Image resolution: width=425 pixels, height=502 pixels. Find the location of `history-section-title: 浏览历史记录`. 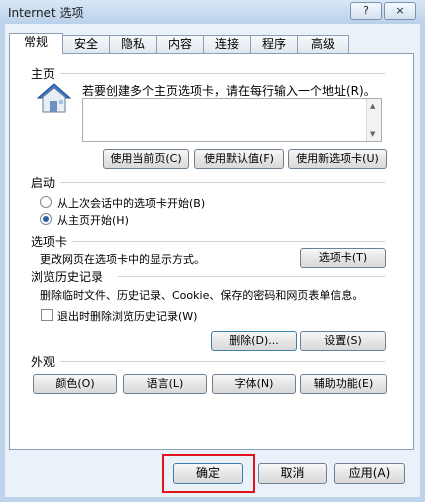

history-section-title: 浏览历史记录 is located at coordinates (67, 277).